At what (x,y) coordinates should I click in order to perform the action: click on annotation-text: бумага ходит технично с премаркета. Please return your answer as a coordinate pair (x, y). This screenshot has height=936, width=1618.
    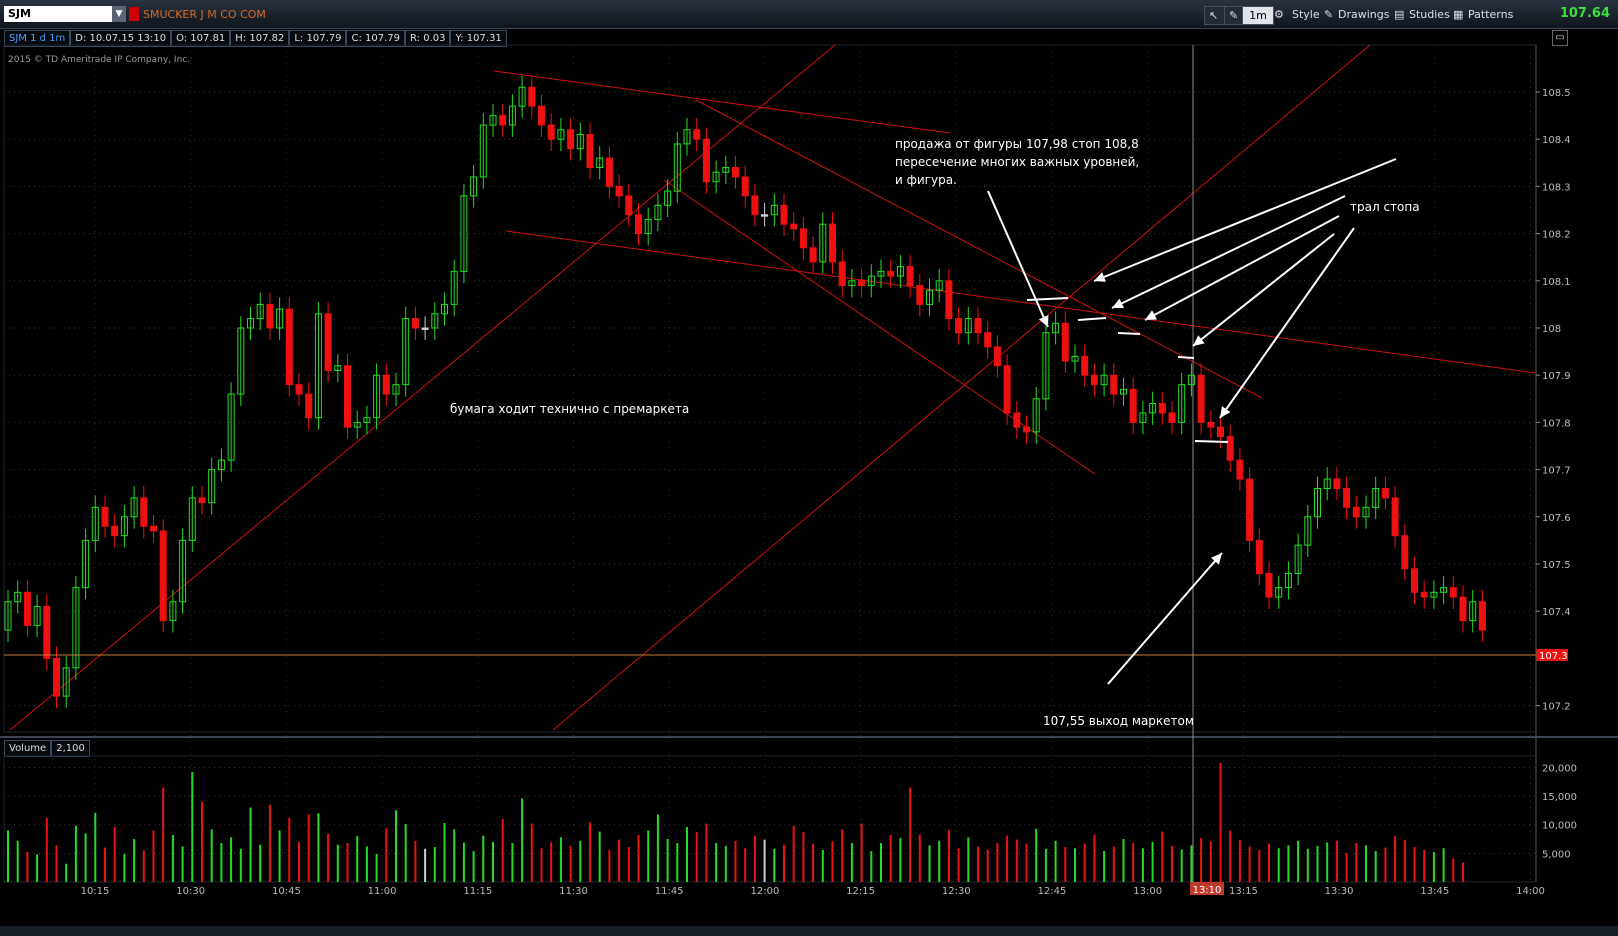
    Looking at the image, I should click on (569, 409).